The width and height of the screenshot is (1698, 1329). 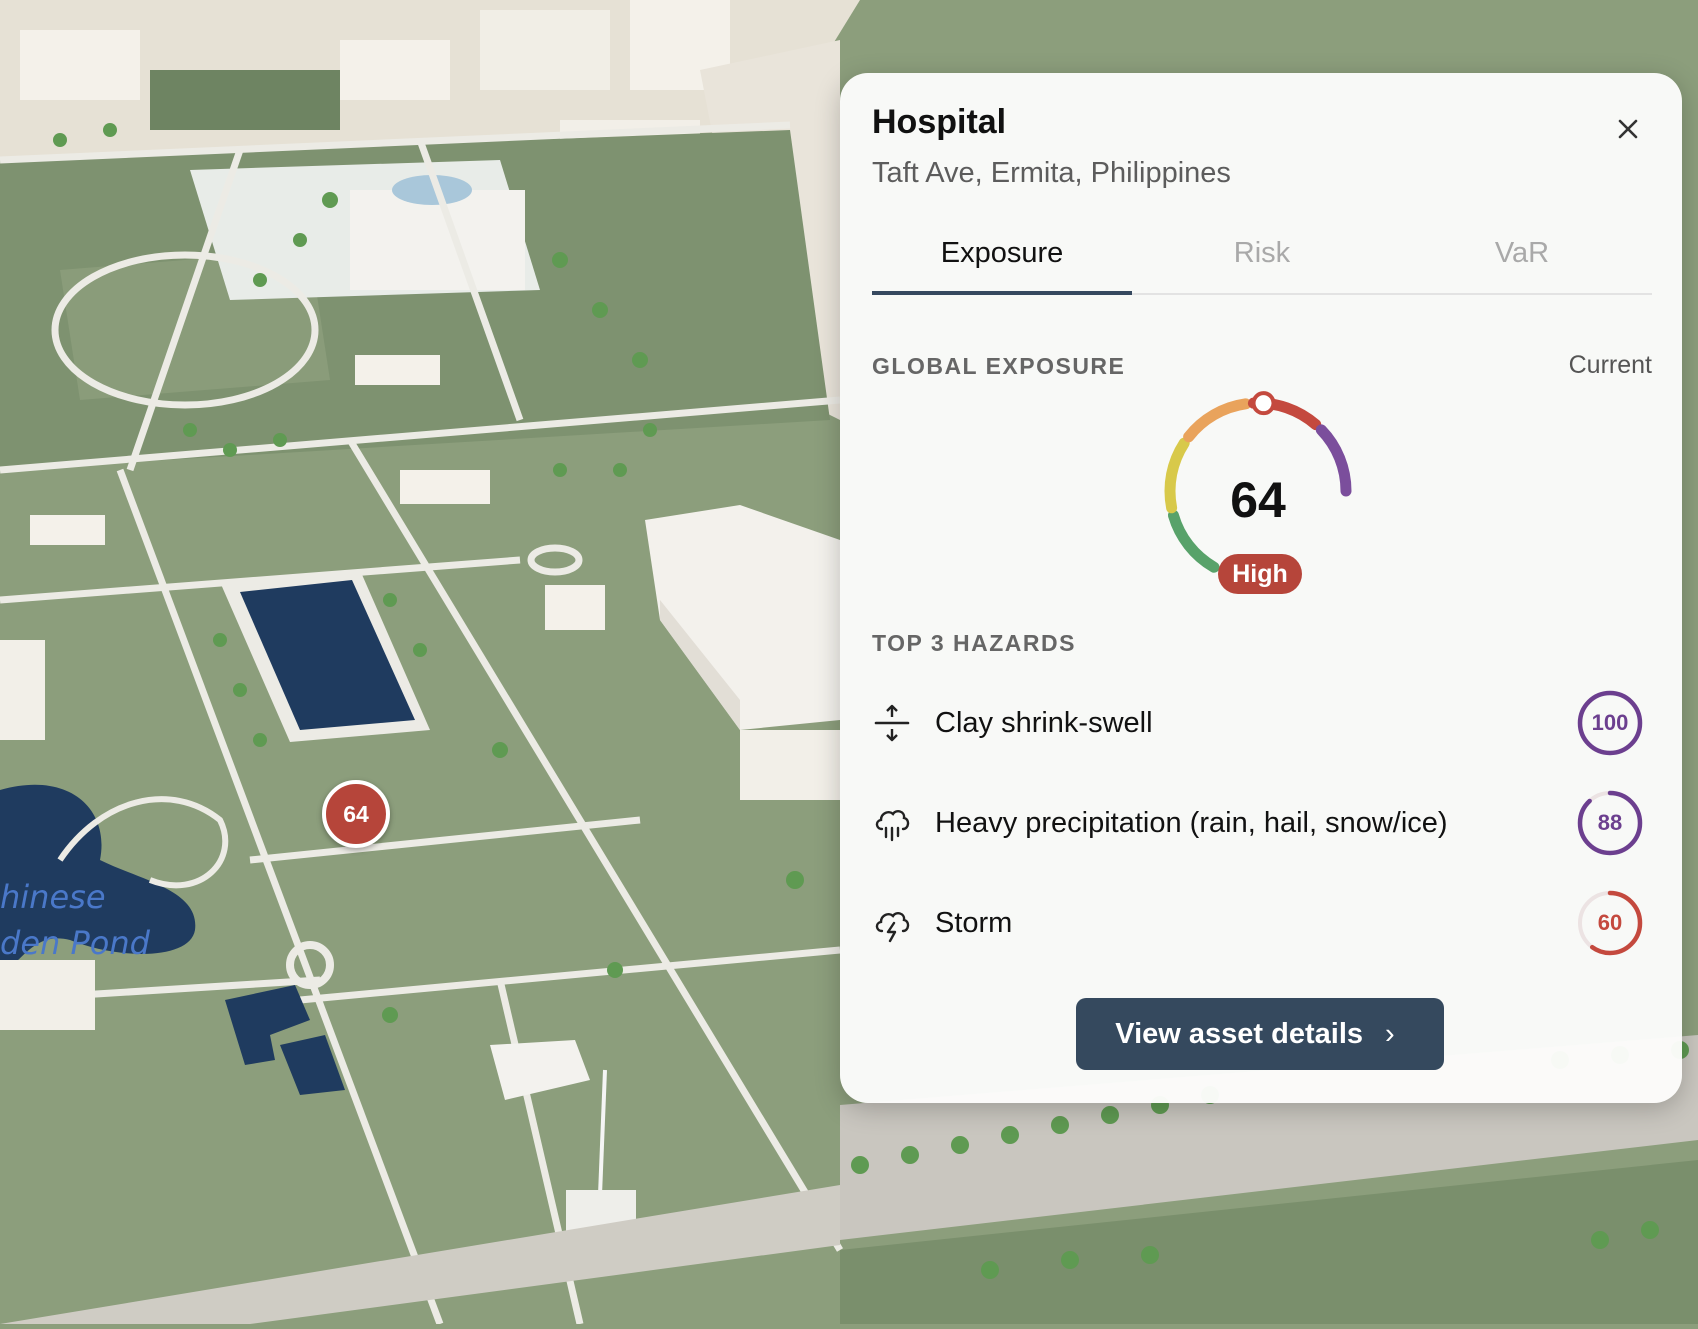 I want to click on exposure-level-badge: High, so click(x=1260, y=574).